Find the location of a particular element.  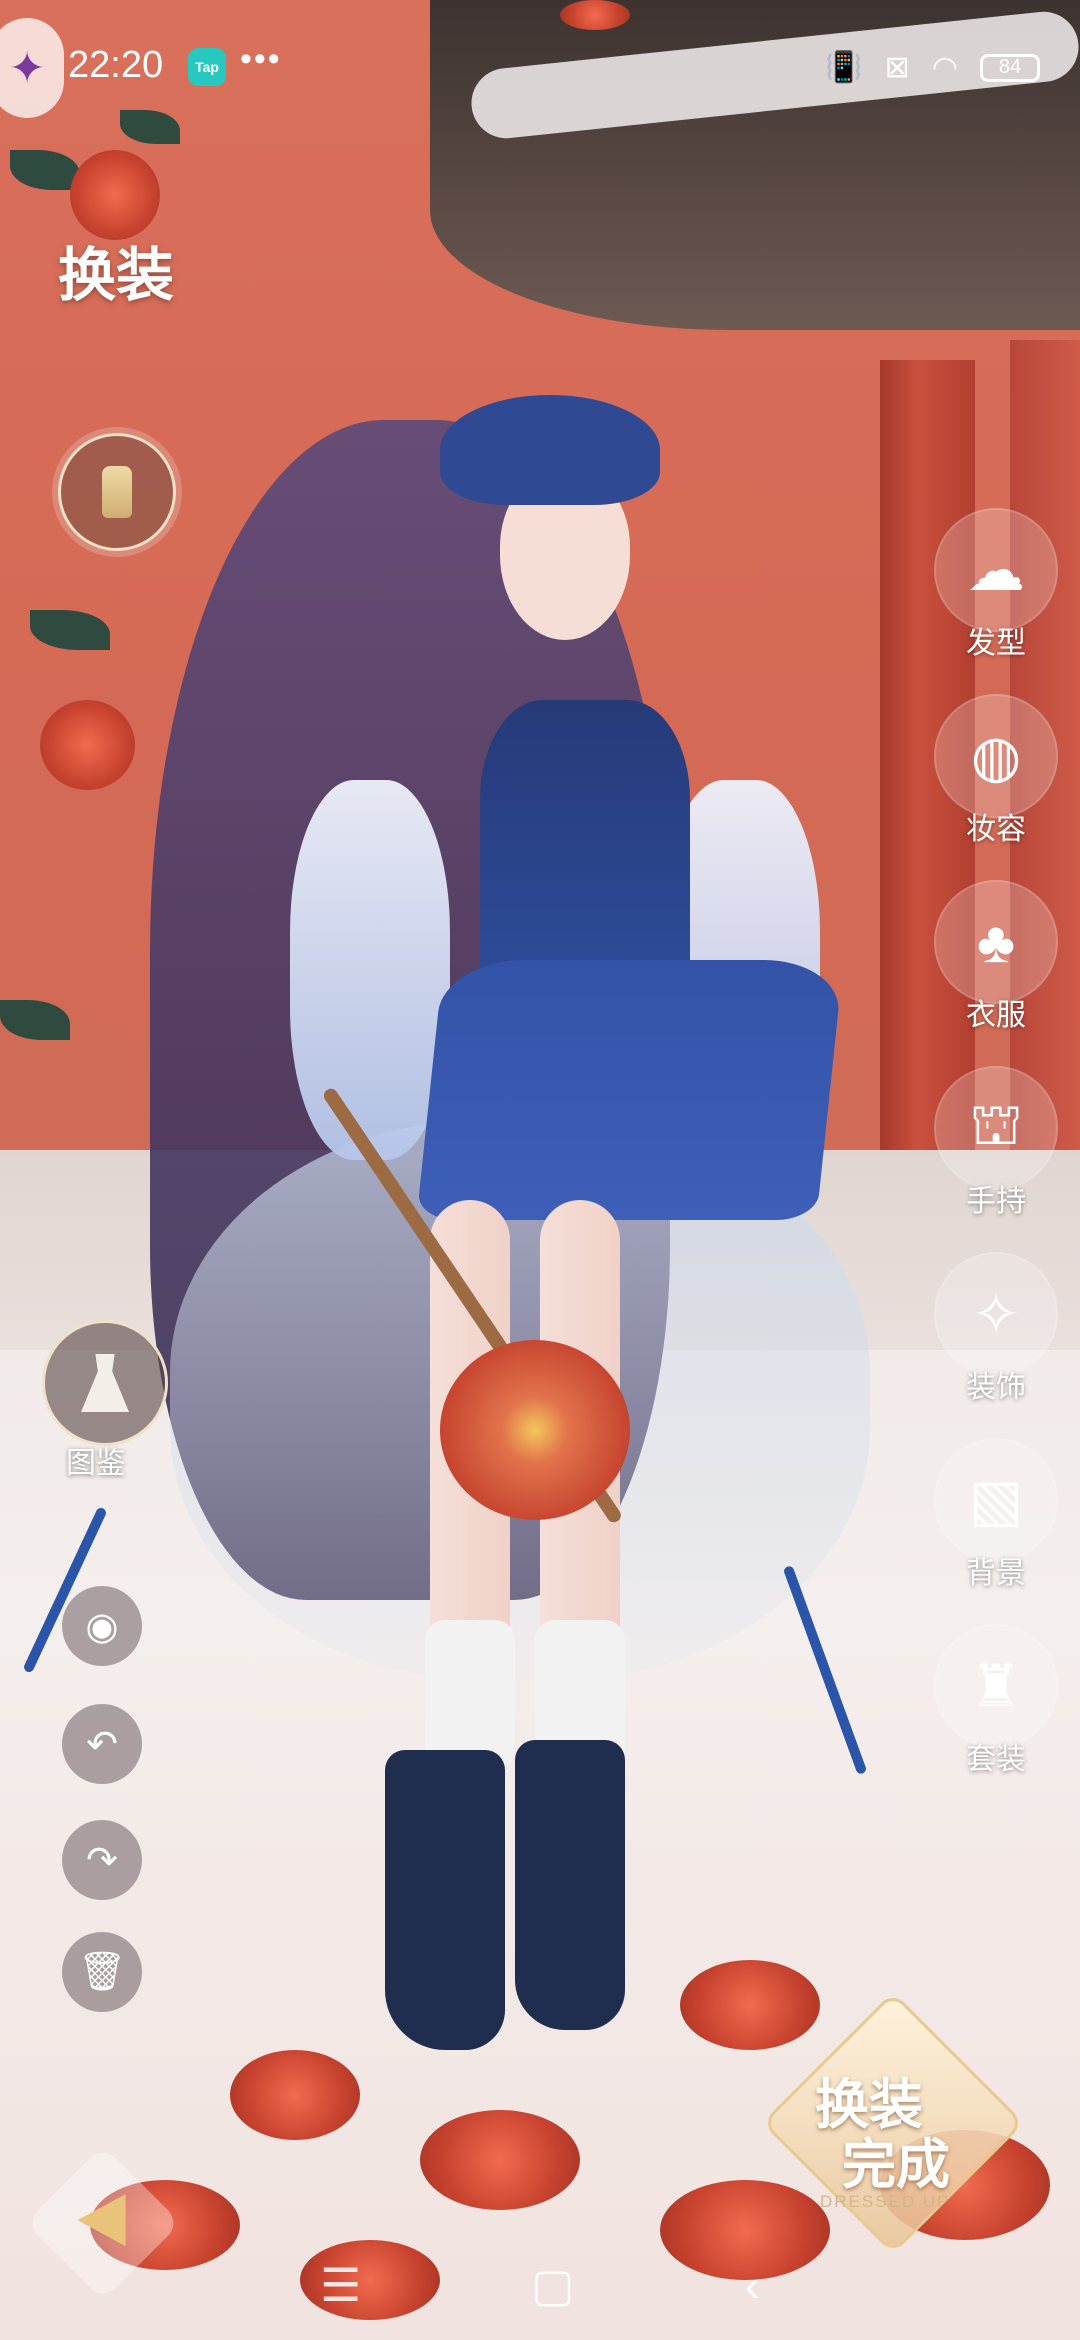

character-left-sleeve is located at coordinates (370, 970).